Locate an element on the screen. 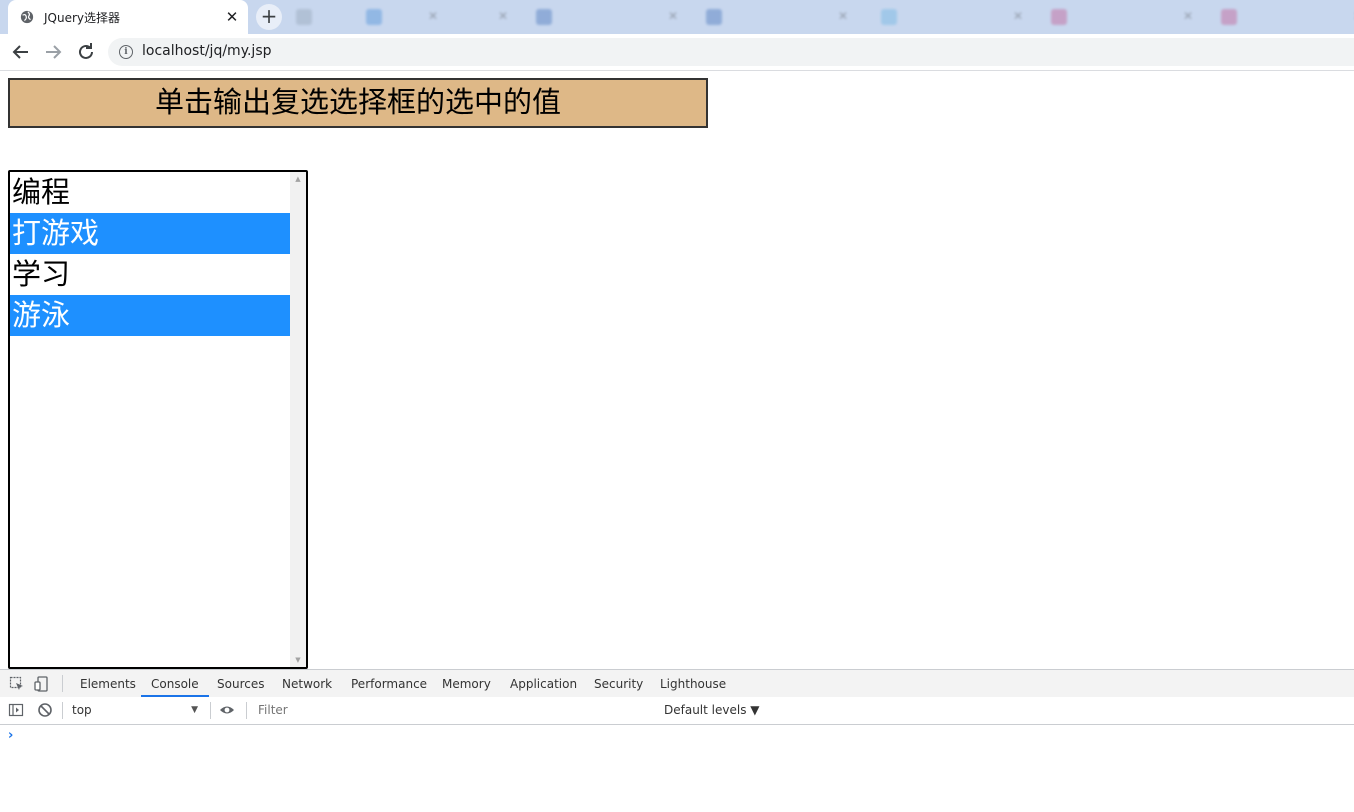 This screenshot has width=1354, height=812. reload-icon is located at coordinates (86, 51).